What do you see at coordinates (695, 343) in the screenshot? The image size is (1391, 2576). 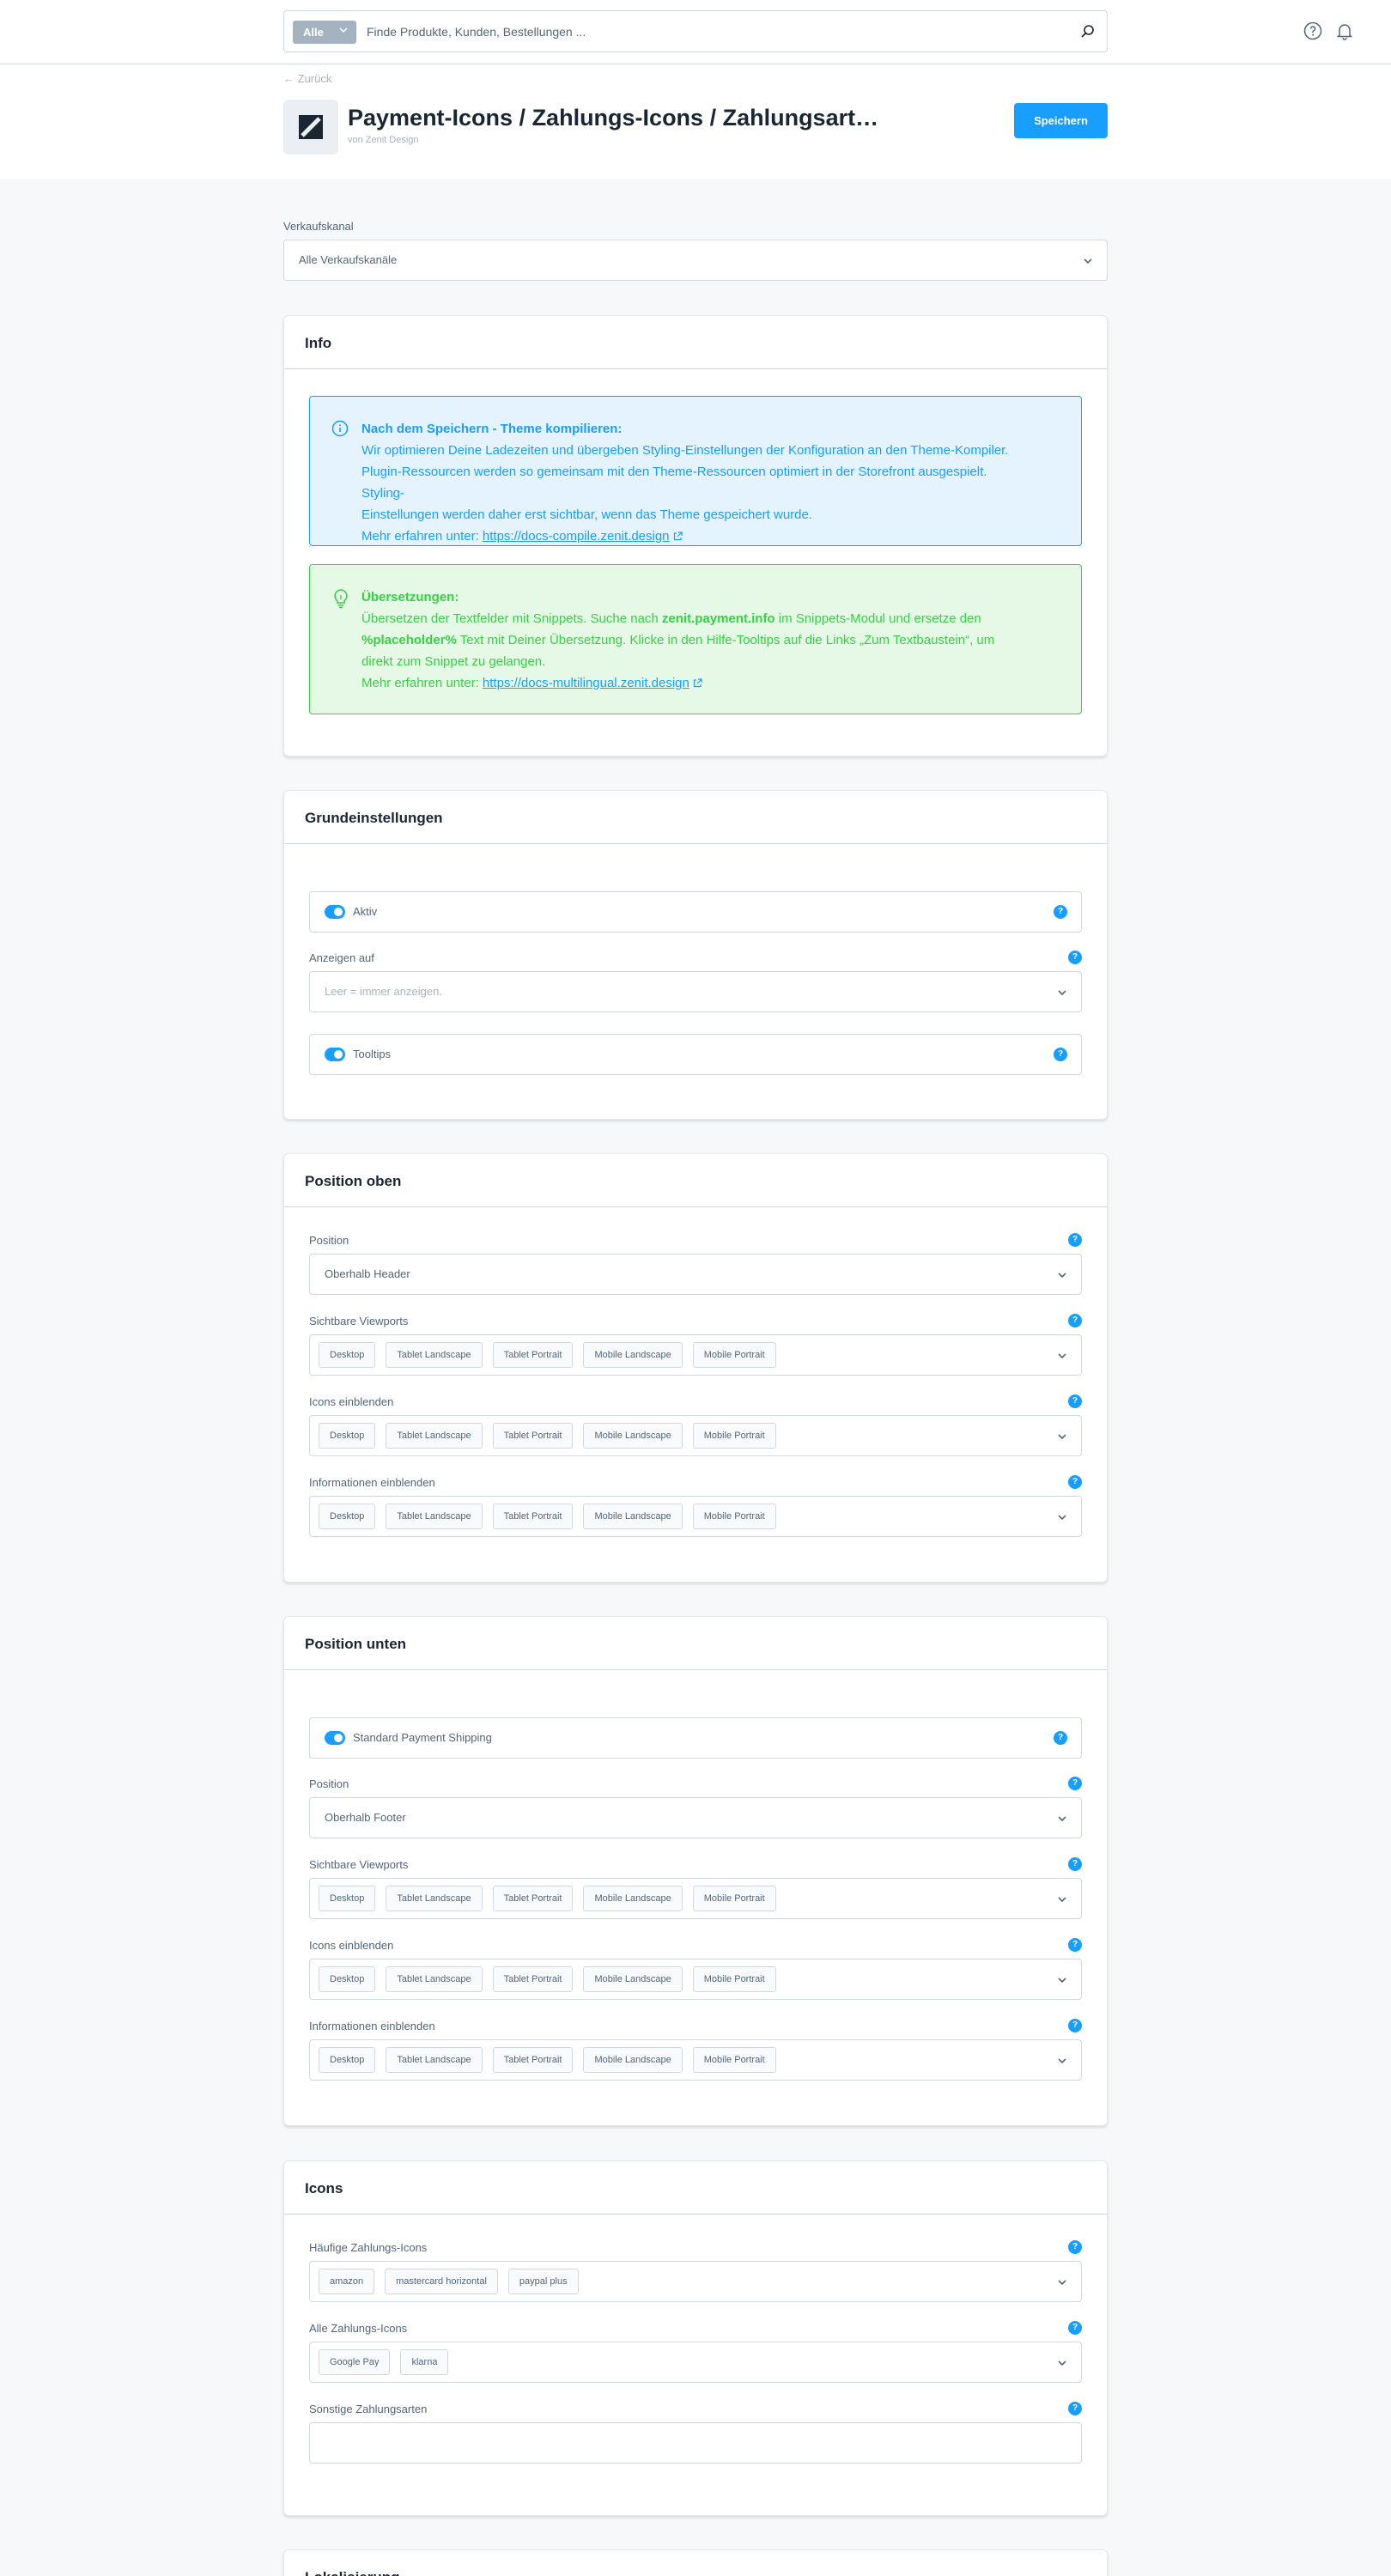 I see `card-header: Info` at bounding box center [695, 343].